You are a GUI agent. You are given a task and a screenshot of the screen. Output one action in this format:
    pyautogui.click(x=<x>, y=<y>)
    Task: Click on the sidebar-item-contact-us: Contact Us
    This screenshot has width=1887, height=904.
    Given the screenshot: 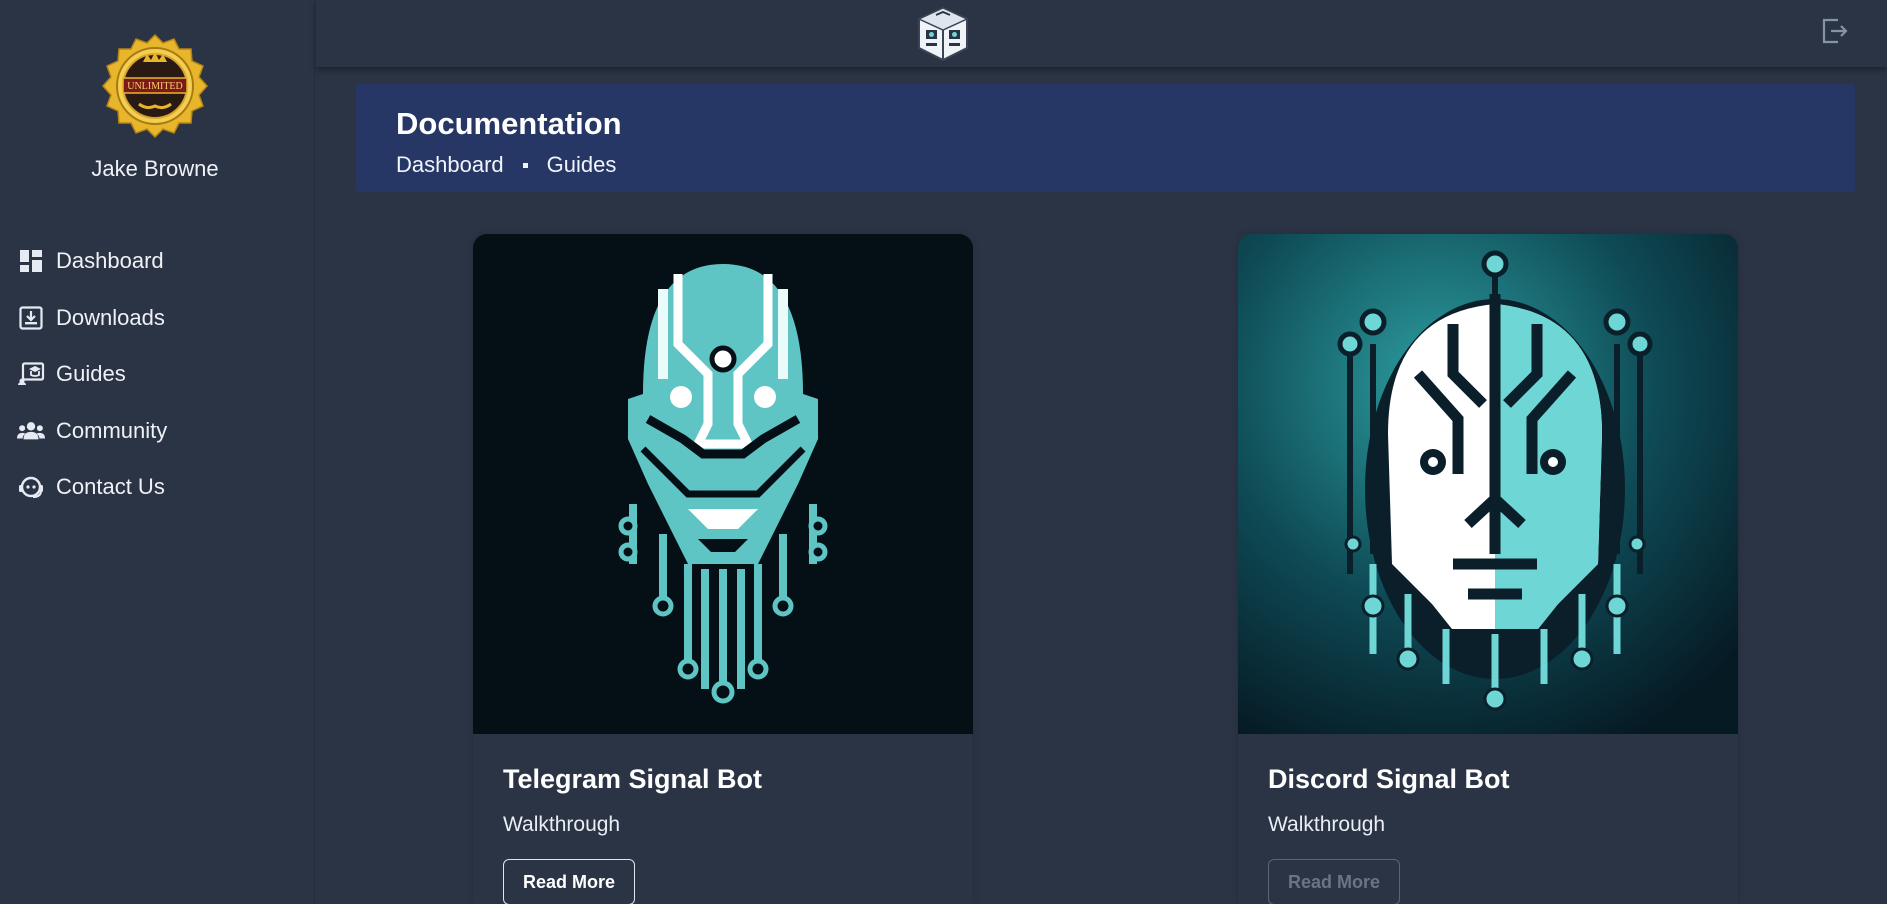 What is the action you would take?
    pyautogui.click(x=157, y=487)
    